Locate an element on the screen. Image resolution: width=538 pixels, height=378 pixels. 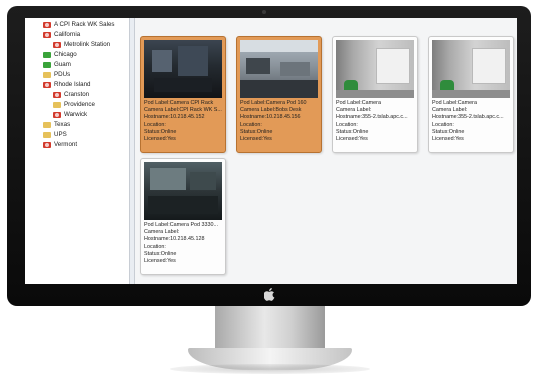
camera-info-line: Pod Label:Camera CPI Rack is located at coordinates (179, 103).